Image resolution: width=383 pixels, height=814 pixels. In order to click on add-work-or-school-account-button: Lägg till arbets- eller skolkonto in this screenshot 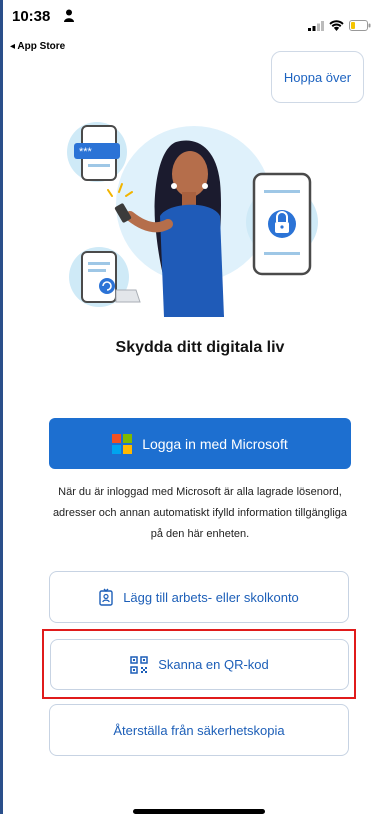, I will do `click(199, 597)`.